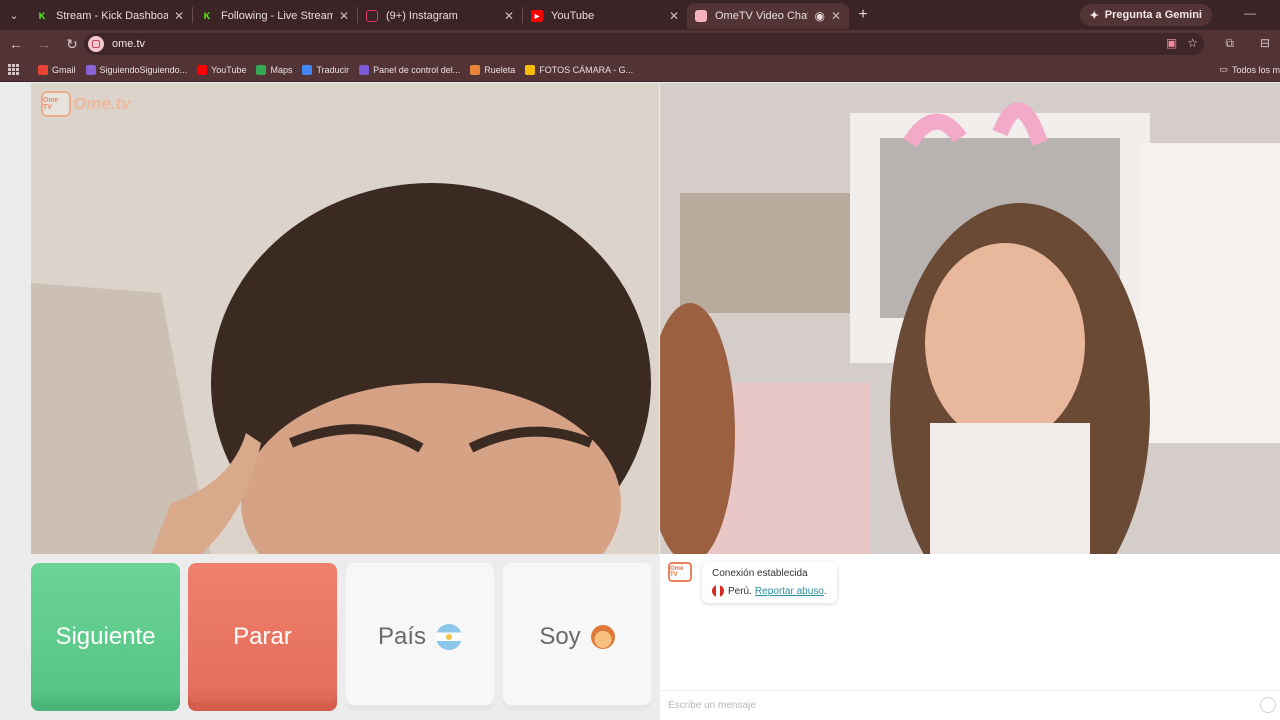  Describe the element at coordinates (1249, 69) in the screenshot. I see `all-bookmarks-button: ▭ Todos los m` at that location.